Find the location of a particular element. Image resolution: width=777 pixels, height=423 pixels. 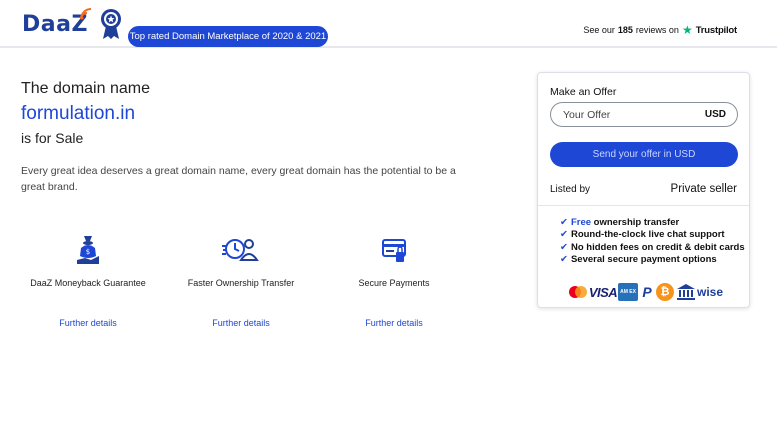

secure-payment-icon is located at coordinates (394, 250).